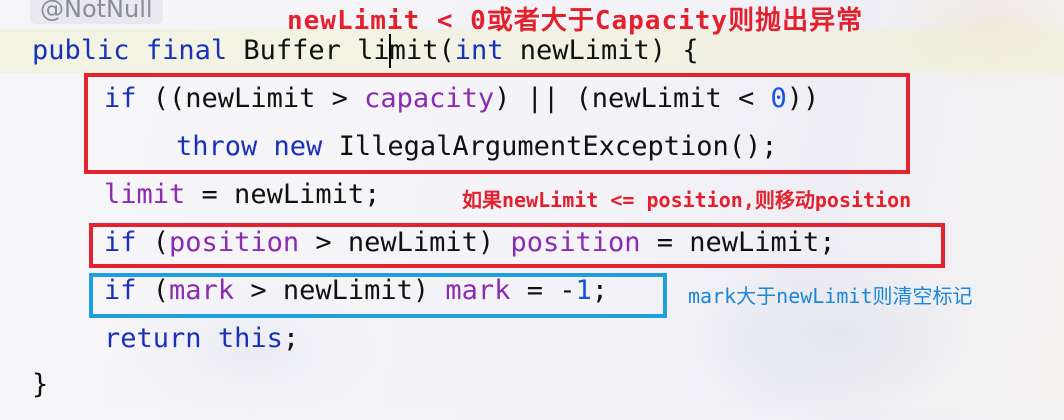  Describe the element at coordinates (292, 50) in the screenshot. I see `type-buffer: Buffer` at that location.